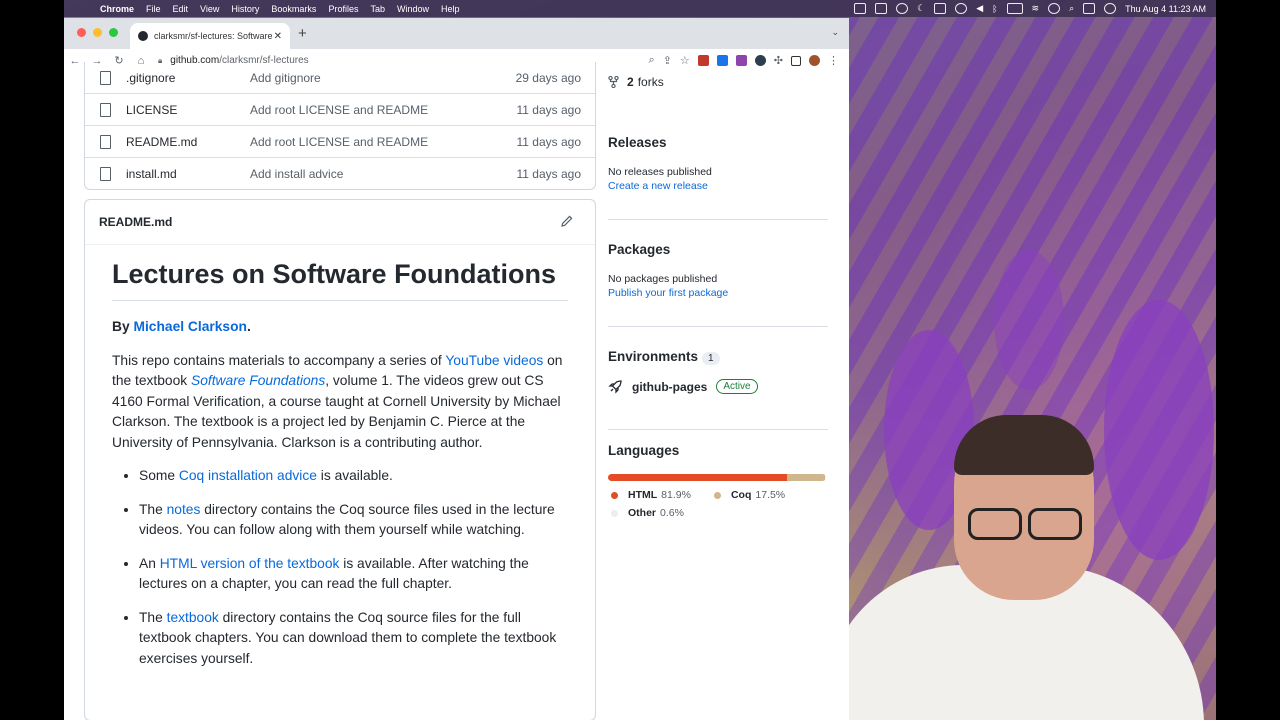 The height and width of the screenshot is (720, 1280). I want to click on menu-tab: Tab, so click(377, 9).